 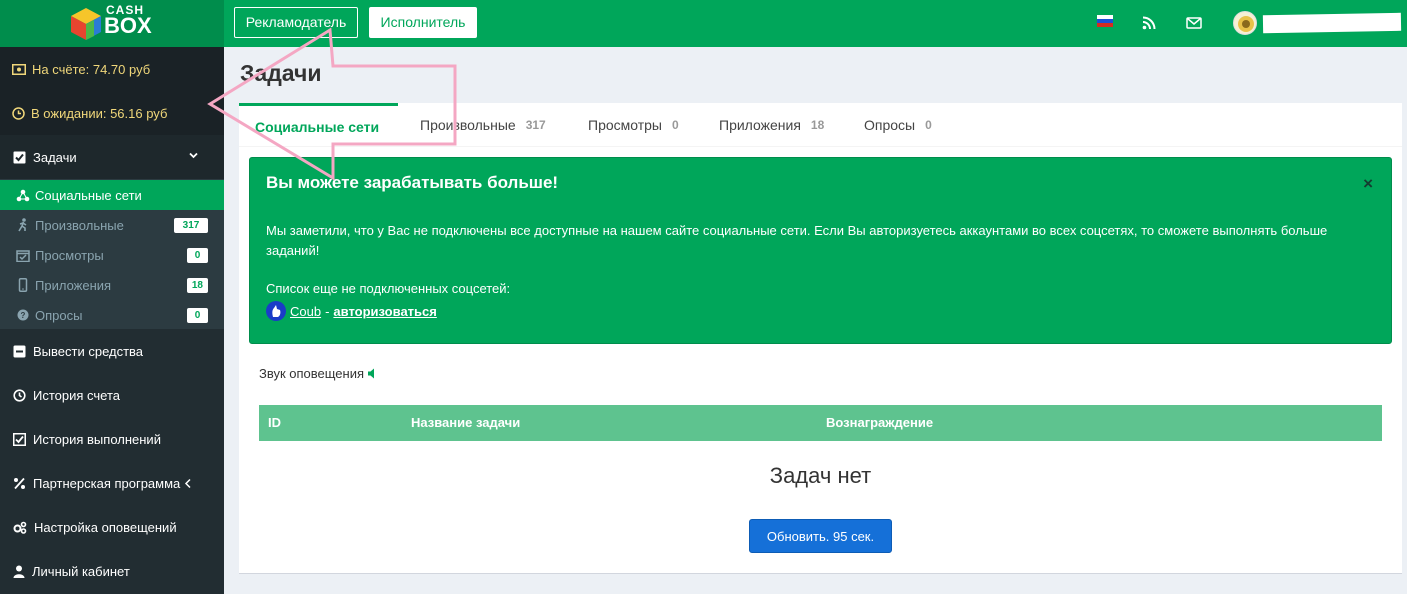 I want to click on close-icon: ×, so click(x=1368, y=184).